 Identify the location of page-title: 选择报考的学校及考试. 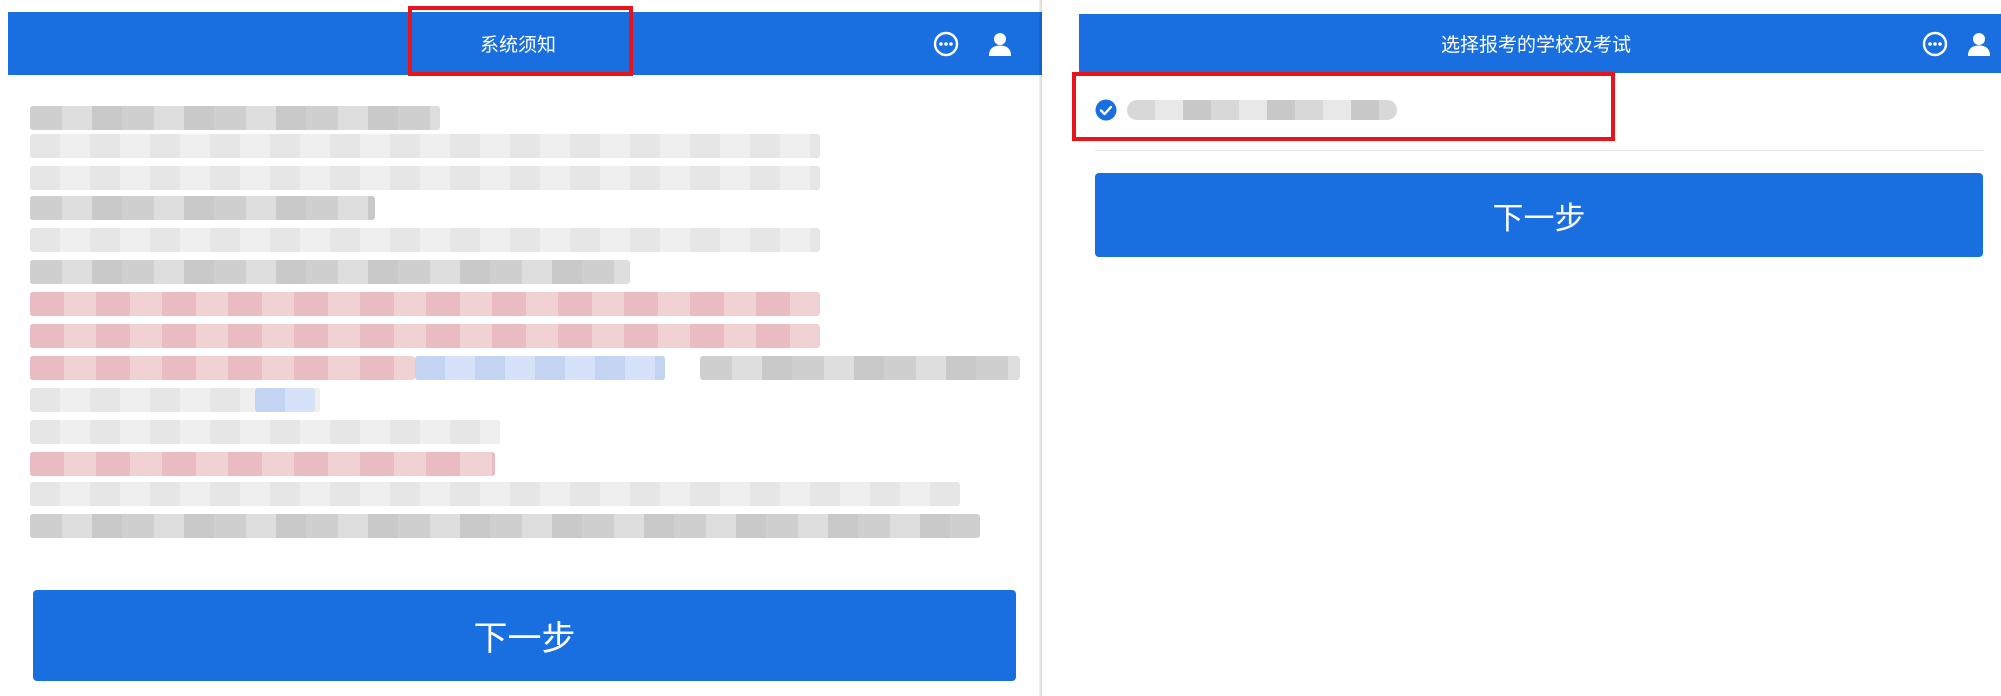
(1536, 45).